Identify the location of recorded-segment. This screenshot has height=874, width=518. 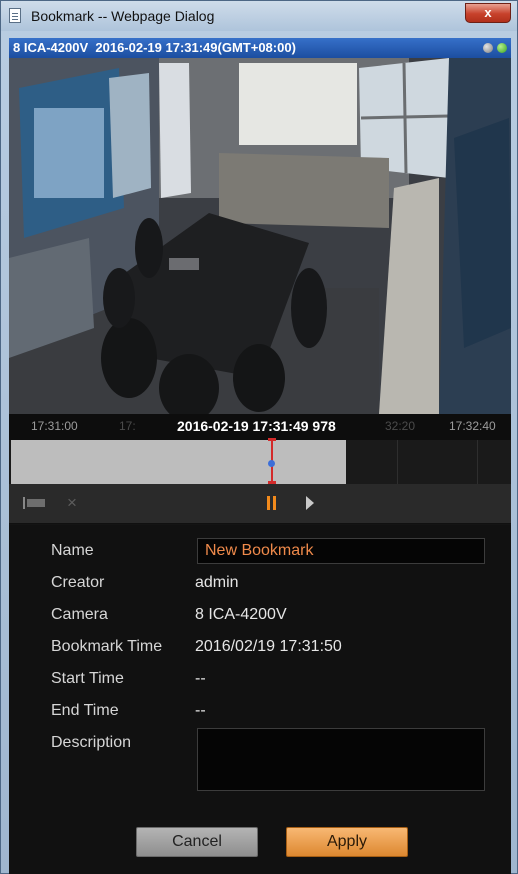
(178, 462).